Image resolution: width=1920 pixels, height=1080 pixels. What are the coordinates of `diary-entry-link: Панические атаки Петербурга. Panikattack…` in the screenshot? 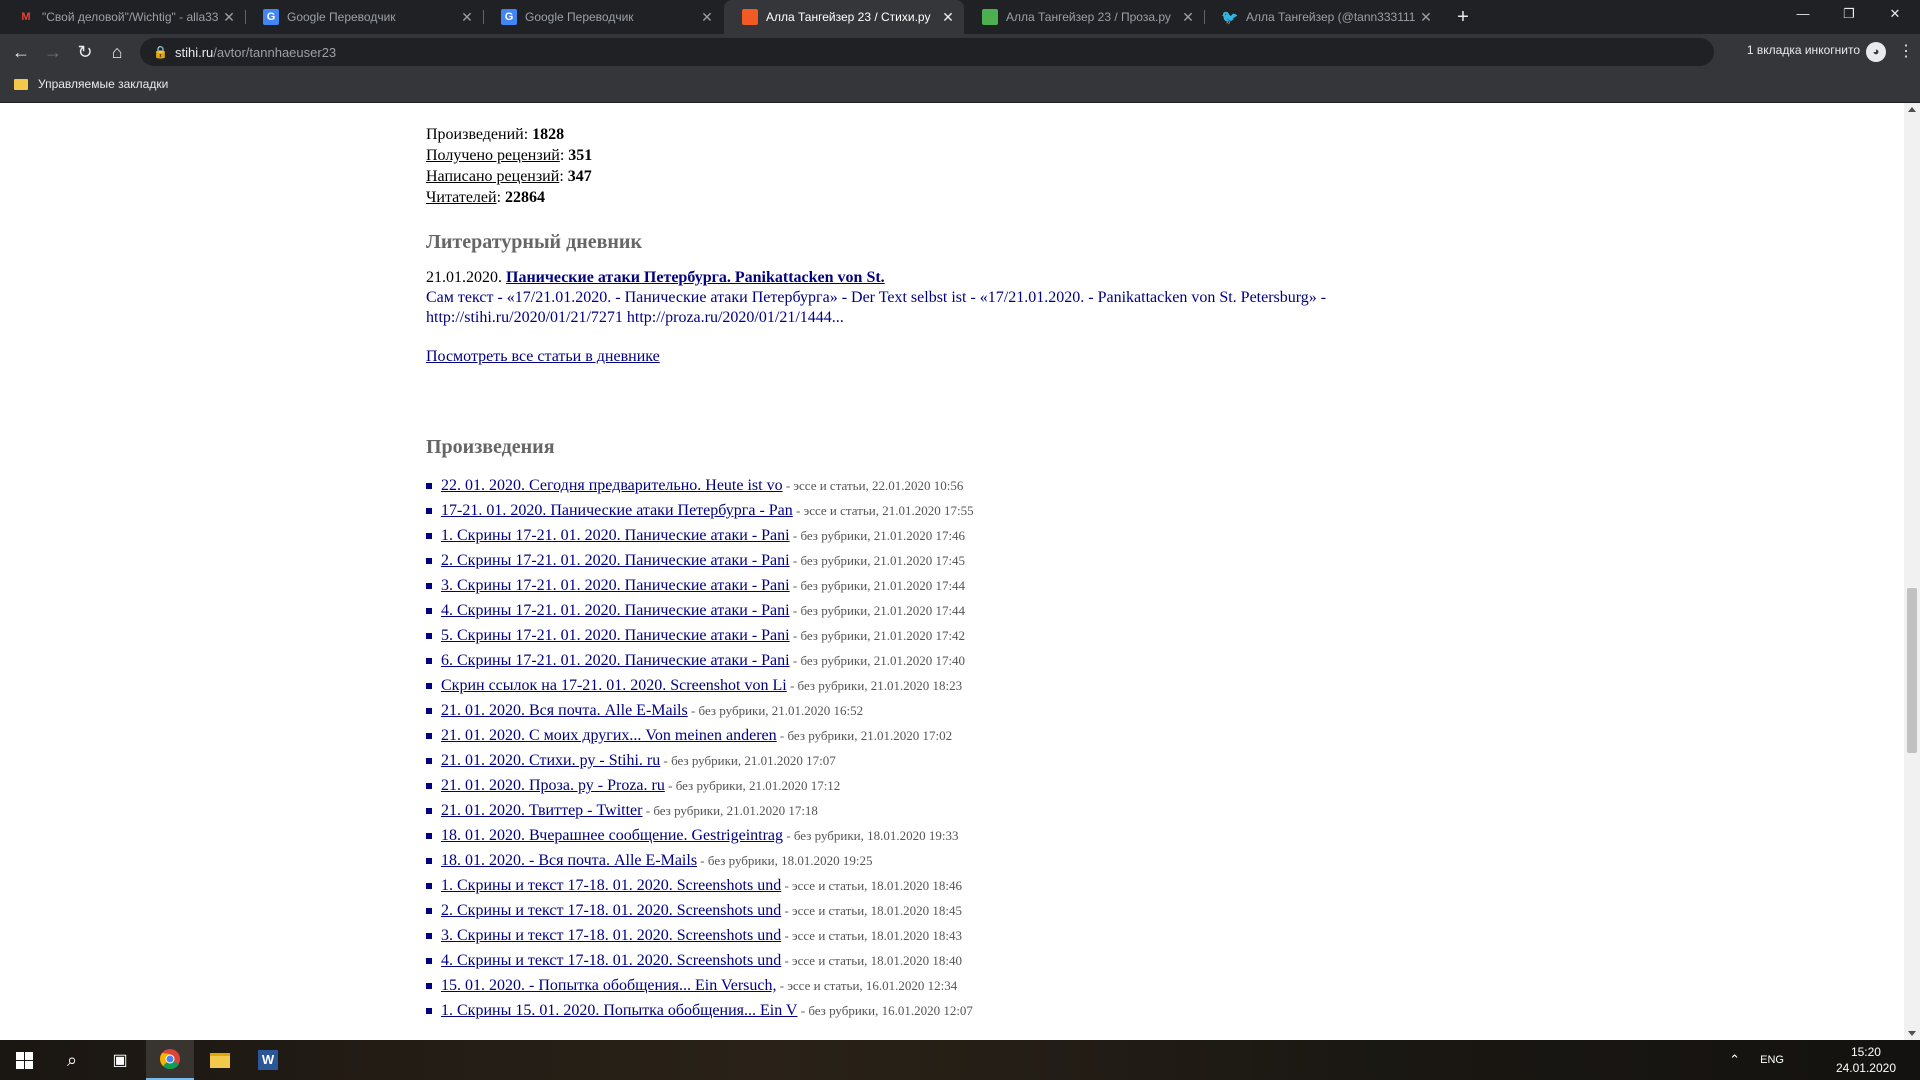 It's located at (695, 277).